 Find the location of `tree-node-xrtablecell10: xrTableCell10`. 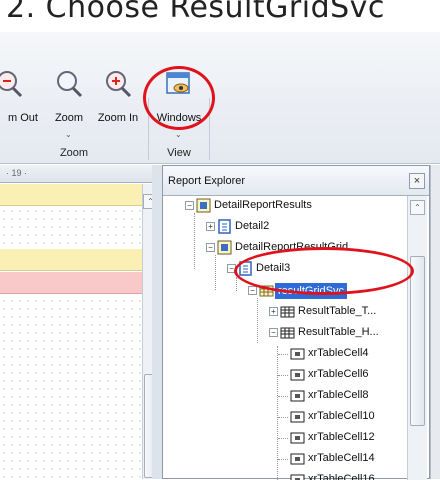

tree-node-xrtablecell10: xrTableCell10 is located at coordinates (342, 417).